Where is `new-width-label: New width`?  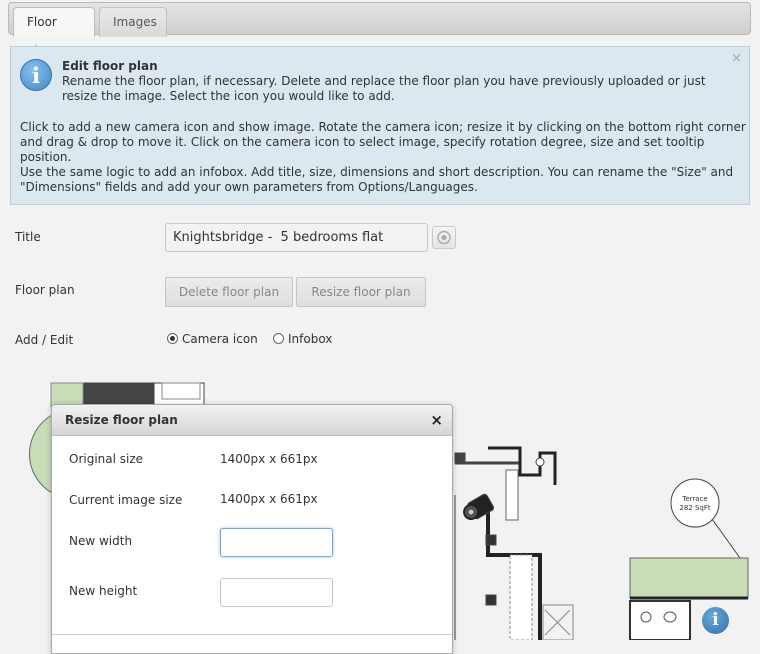
new-width-label: New width is located at coordinates (101, 541).